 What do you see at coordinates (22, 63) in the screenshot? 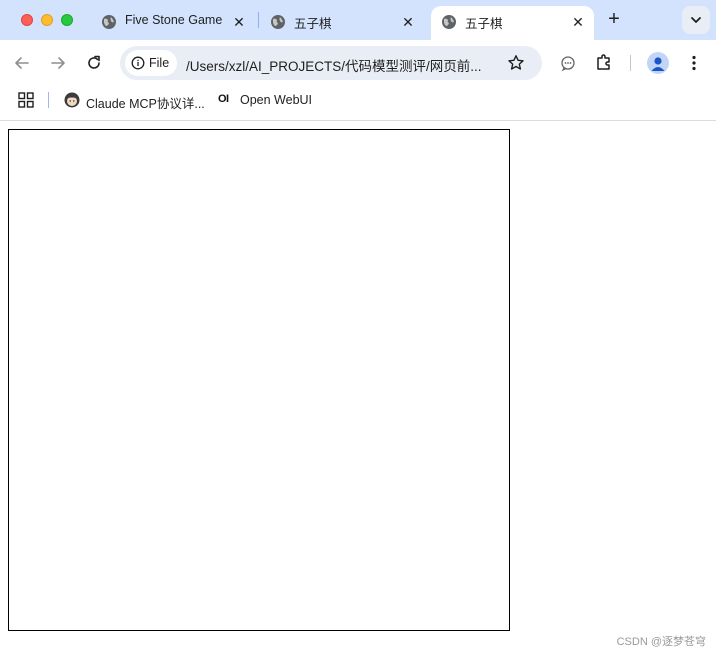
I see `back-arrow-icon` at bounding box center [22, 63].